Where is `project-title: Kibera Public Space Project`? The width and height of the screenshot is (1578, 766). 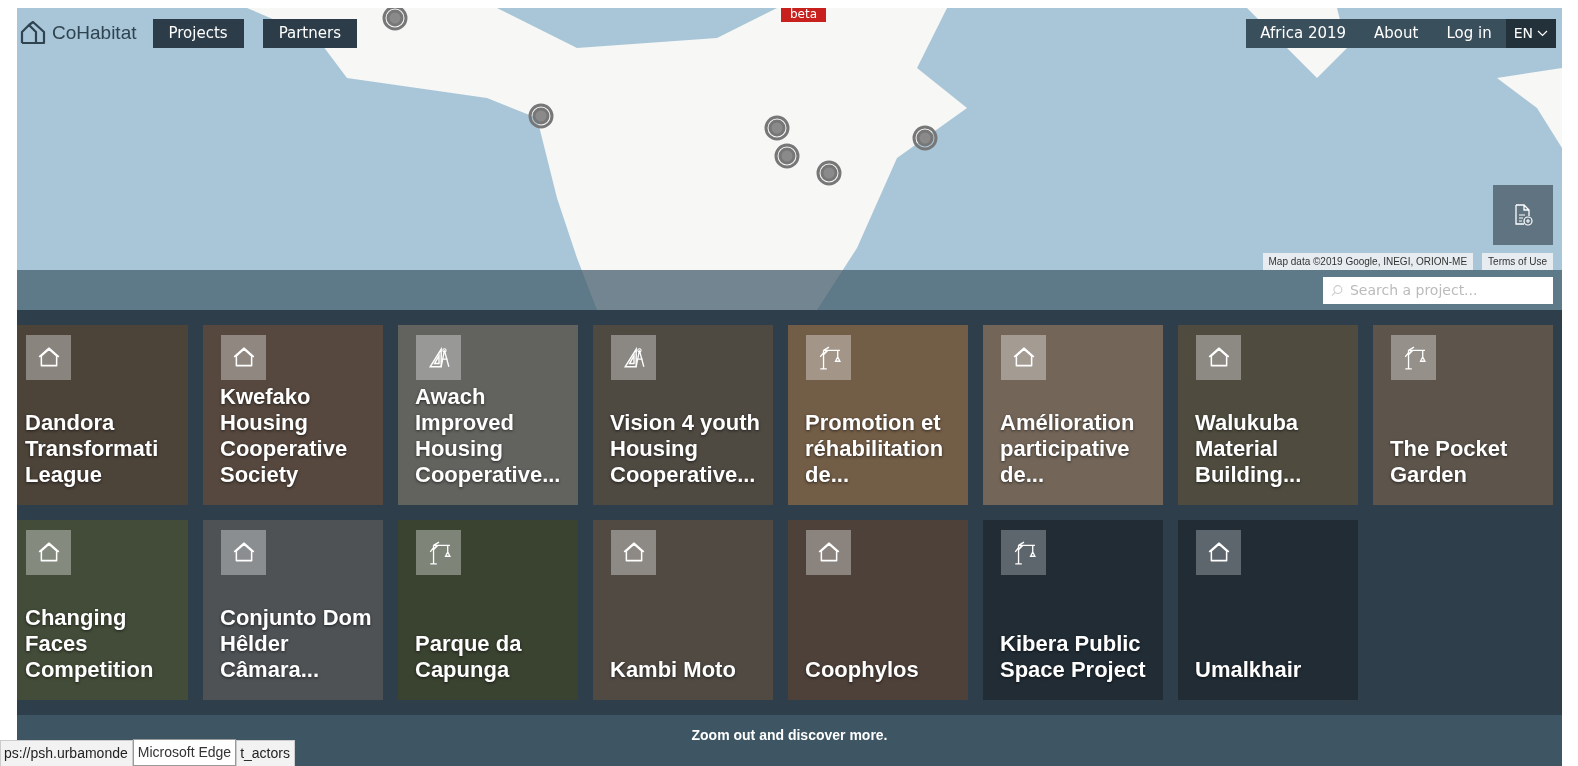 project-title: Kibera Public Space Project is located at coordinates (1073, 657).